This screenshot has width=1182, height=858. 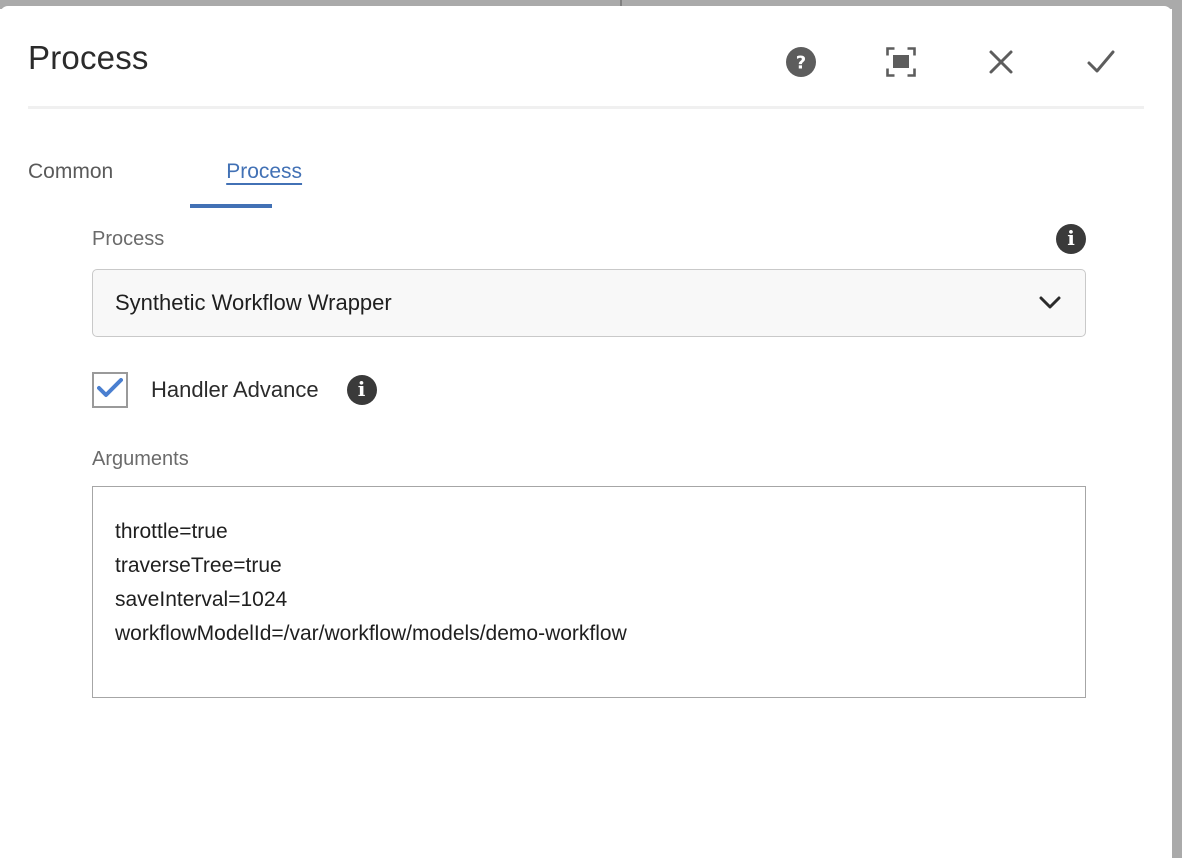 What do you see at coordinates (253, 302) in the screenshot?
I see `process-select-value: Synthetic Workflow Wrapper` at bounding box center [253, 302].